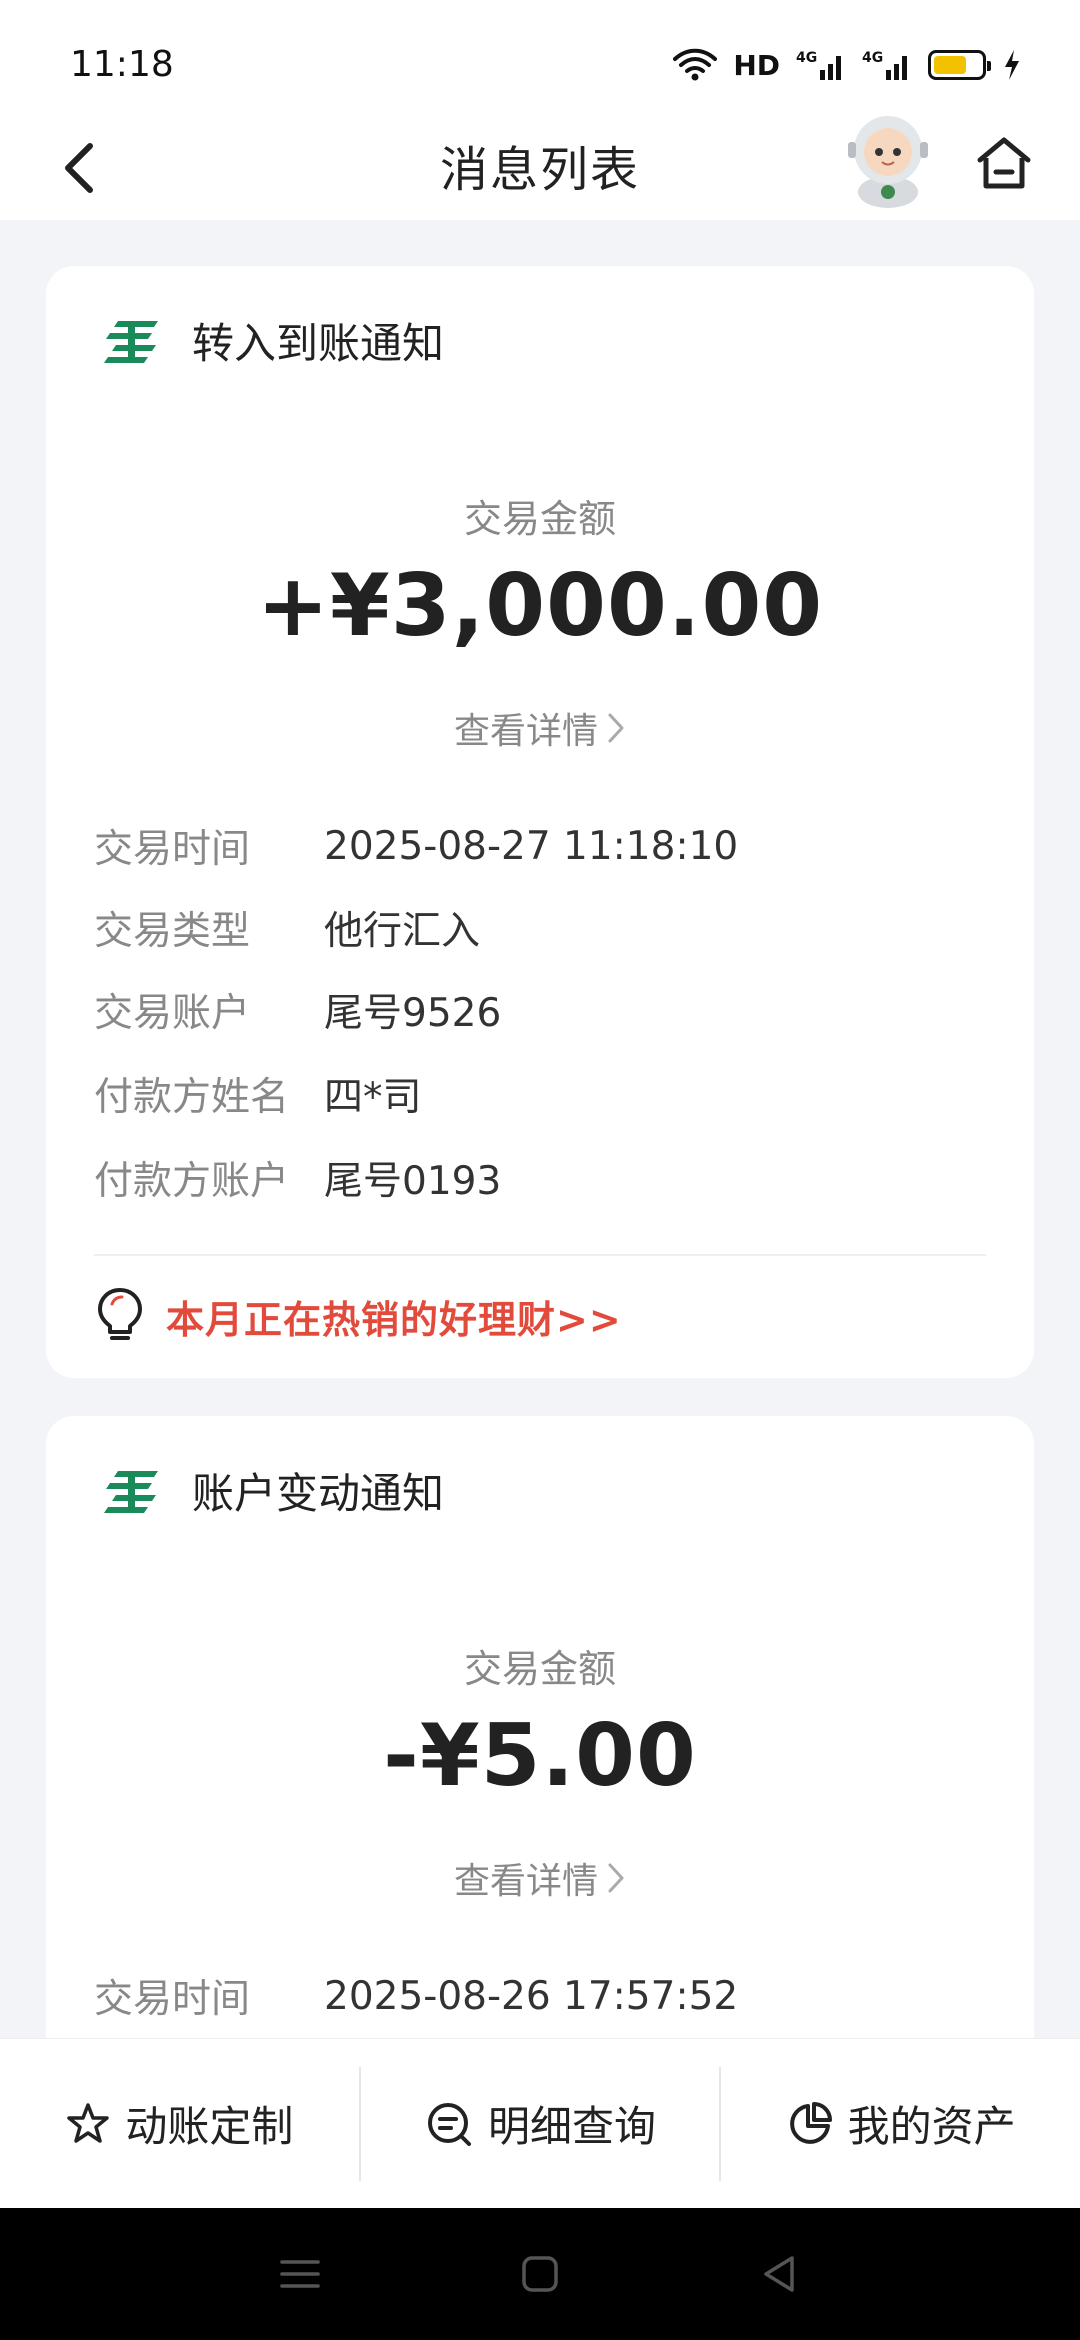  I want to click on chevron-left-icon, so click(79, 168).